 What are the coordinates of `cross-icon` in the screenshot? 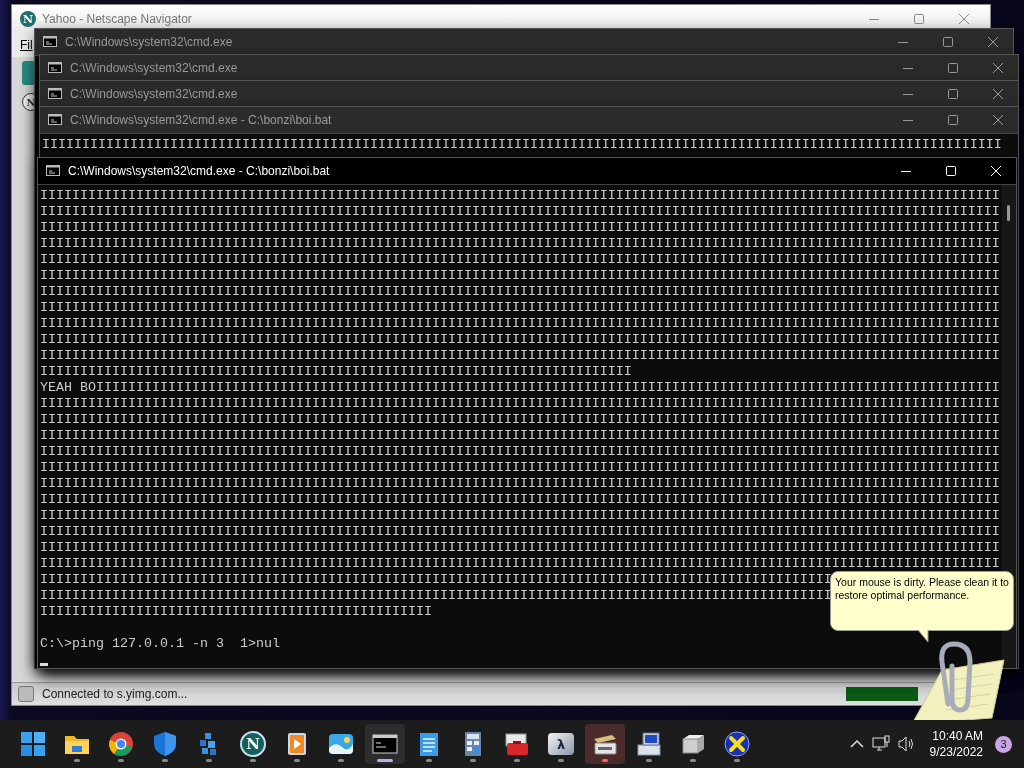 It's located at (737, 744).